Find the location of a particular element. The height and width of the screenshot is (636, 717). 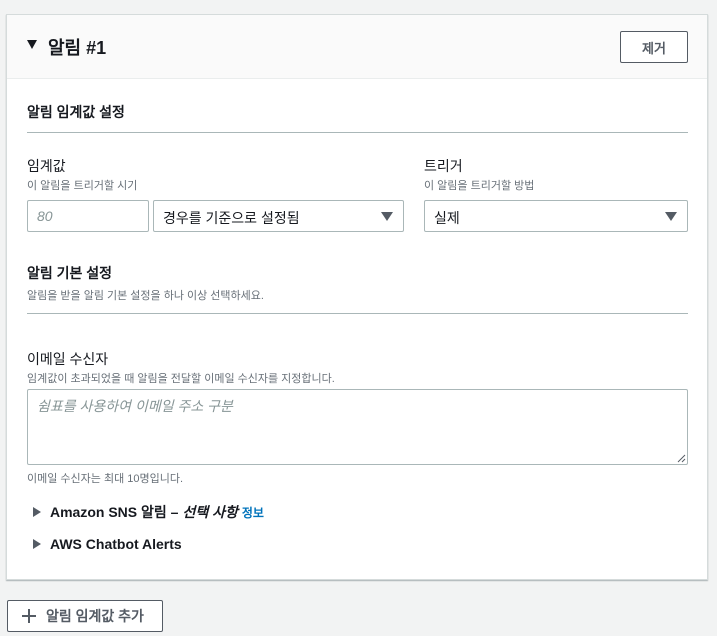

trigger-description: 이 알림을 트리거할 방법 is located at coordinates (479, 186).